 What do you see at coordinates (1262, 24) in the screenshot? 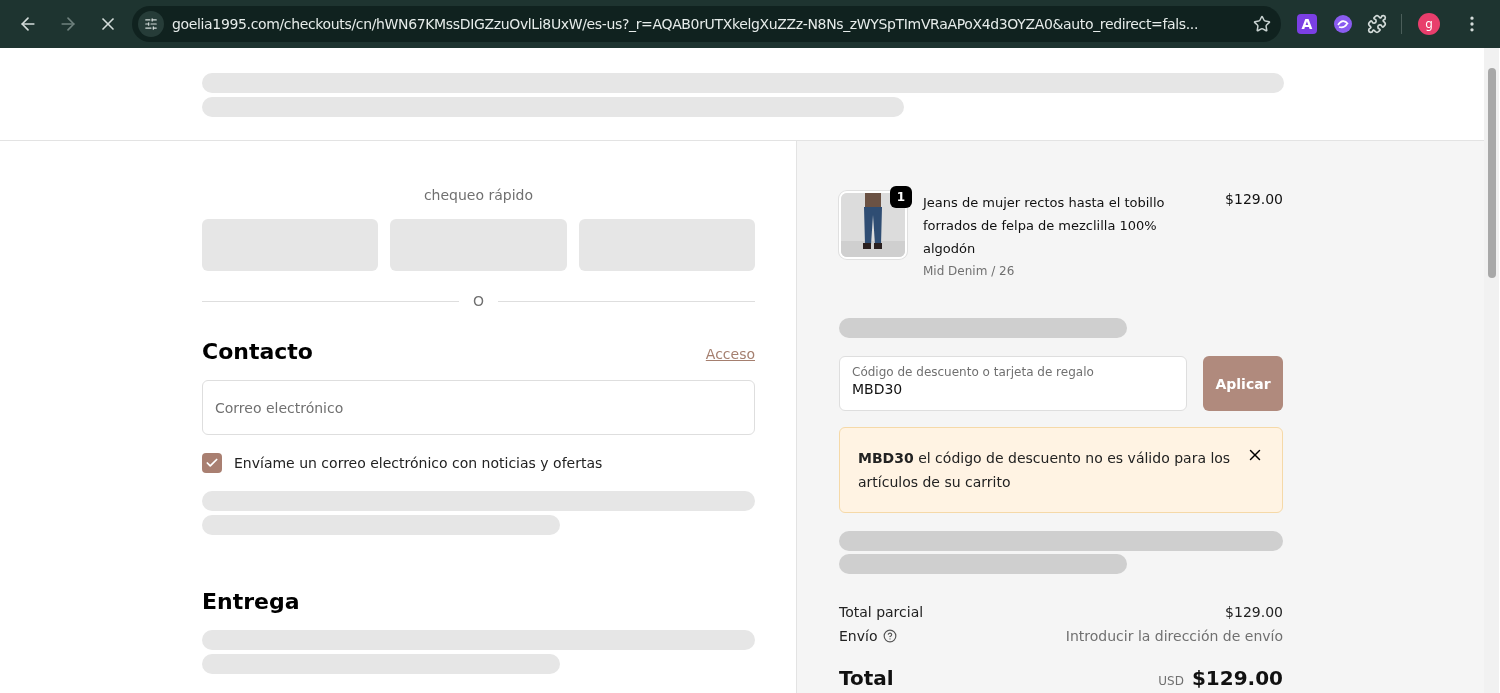
I see `bookmark-icon` at bounding box center [1262, 24].